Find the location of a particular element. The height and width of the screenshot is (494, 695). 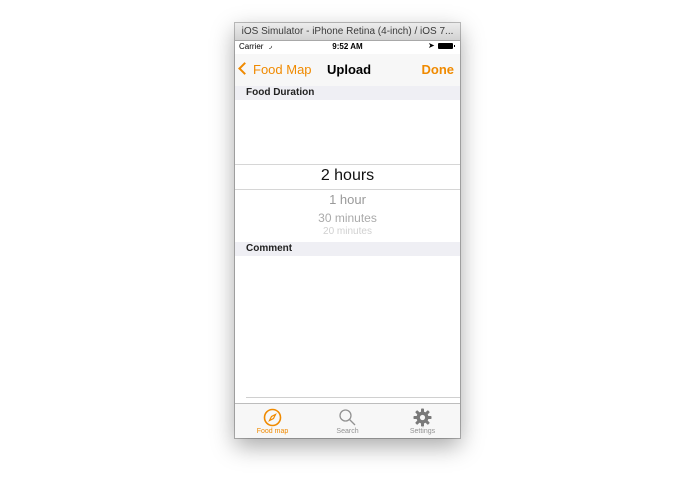

picker-option: 30 minutes is located at coordinates (347, 218).